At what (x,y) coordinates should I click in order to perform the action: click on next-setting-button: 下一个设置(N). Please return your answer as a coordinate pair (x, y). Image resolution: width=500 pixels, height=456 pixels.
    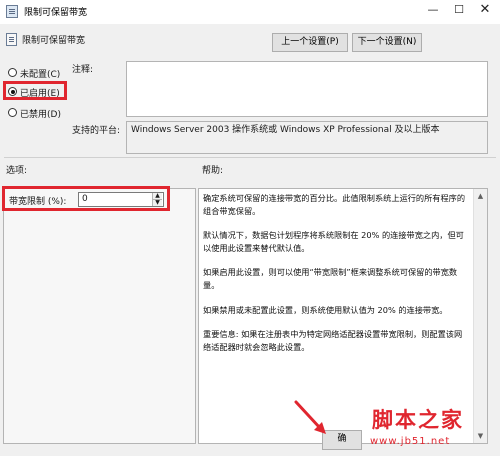
    Looking at the image, I should click on (387, 42).